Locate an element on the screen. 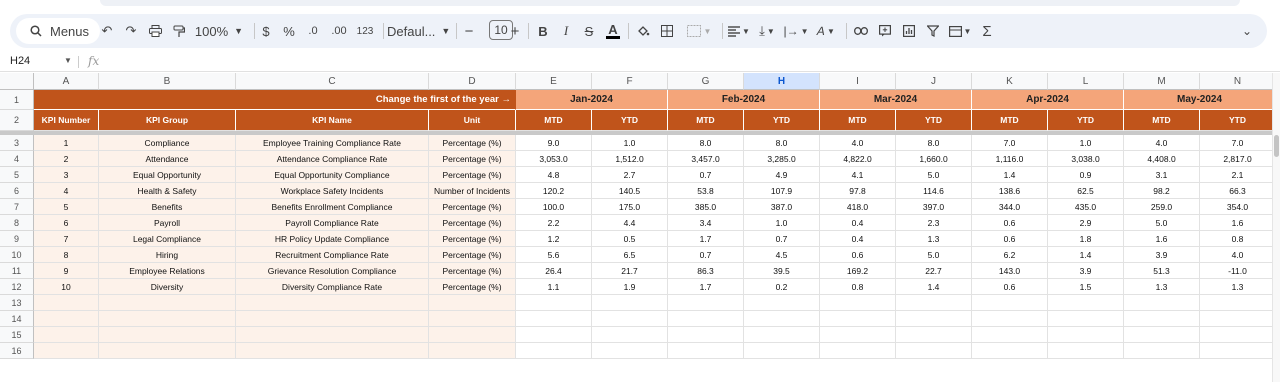  table-cell: 86.3 is located at coordinates (706, 271).